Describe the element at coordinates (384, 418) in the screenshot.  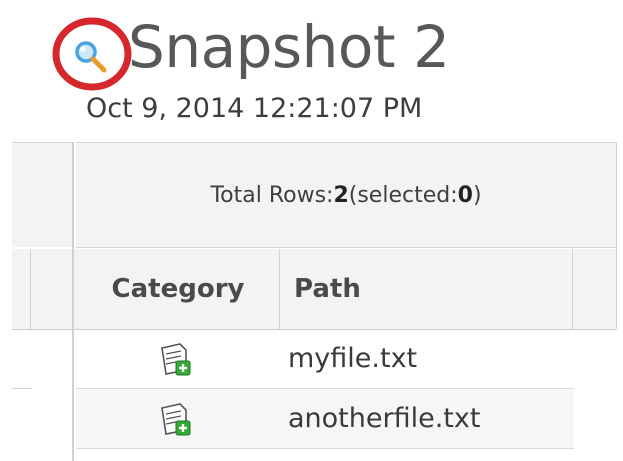
I see `path-cell: anotherfile.txt` at that location.